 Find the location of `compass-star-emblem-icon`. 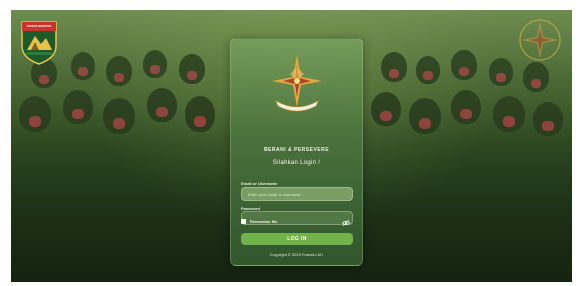

compass-star-emblem-icon is located at coordinates (297, 84).